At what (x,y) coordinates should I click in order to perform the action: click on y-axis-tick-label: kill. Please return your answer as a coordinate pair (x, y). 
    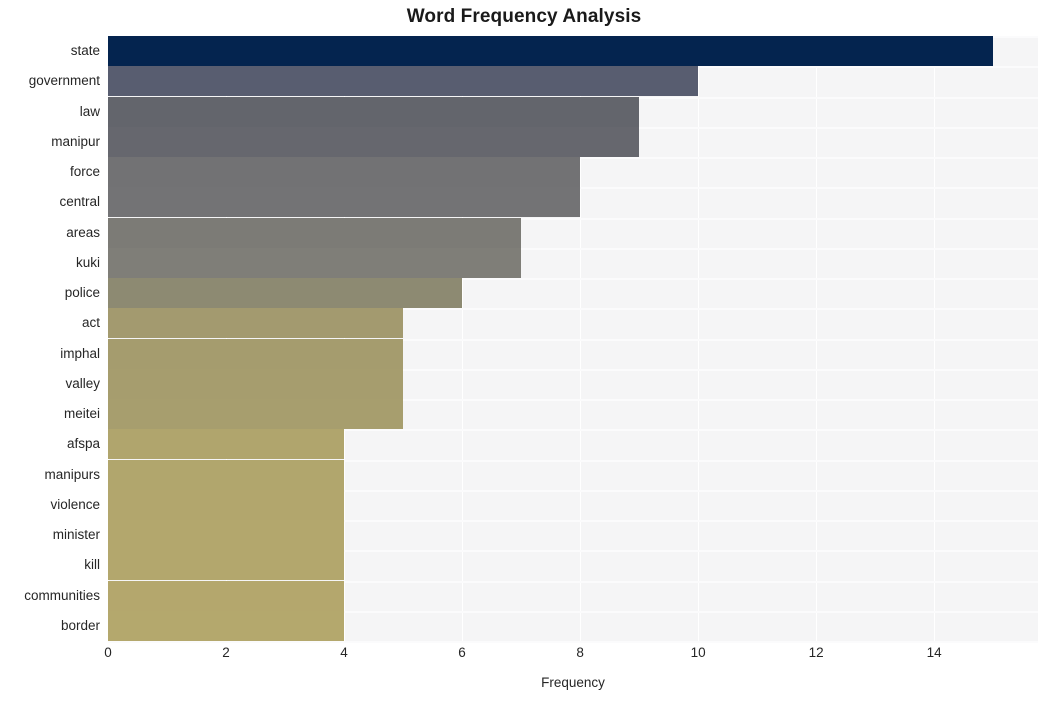
    Looking at the image, I should click on (92, 565).